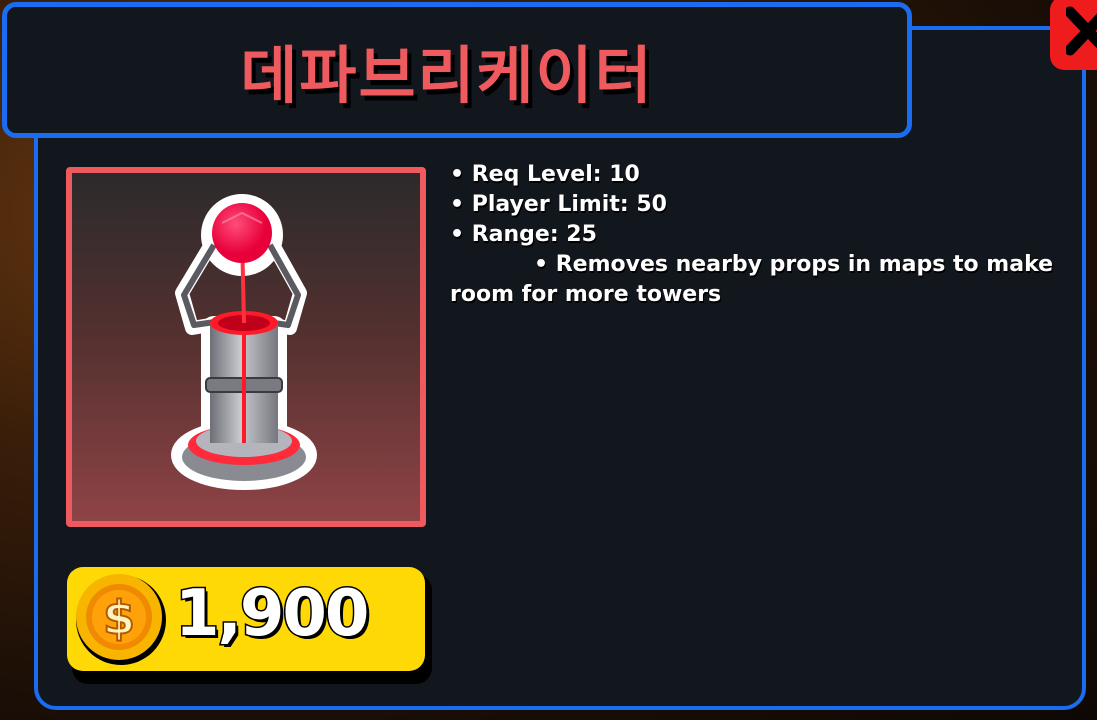 The width and height of the screenshot is (1097, 720). What do you see at coordinates (271, 614) in the screenshot?
I see `price-amount: 1,900` at bounding box center [271, 614].